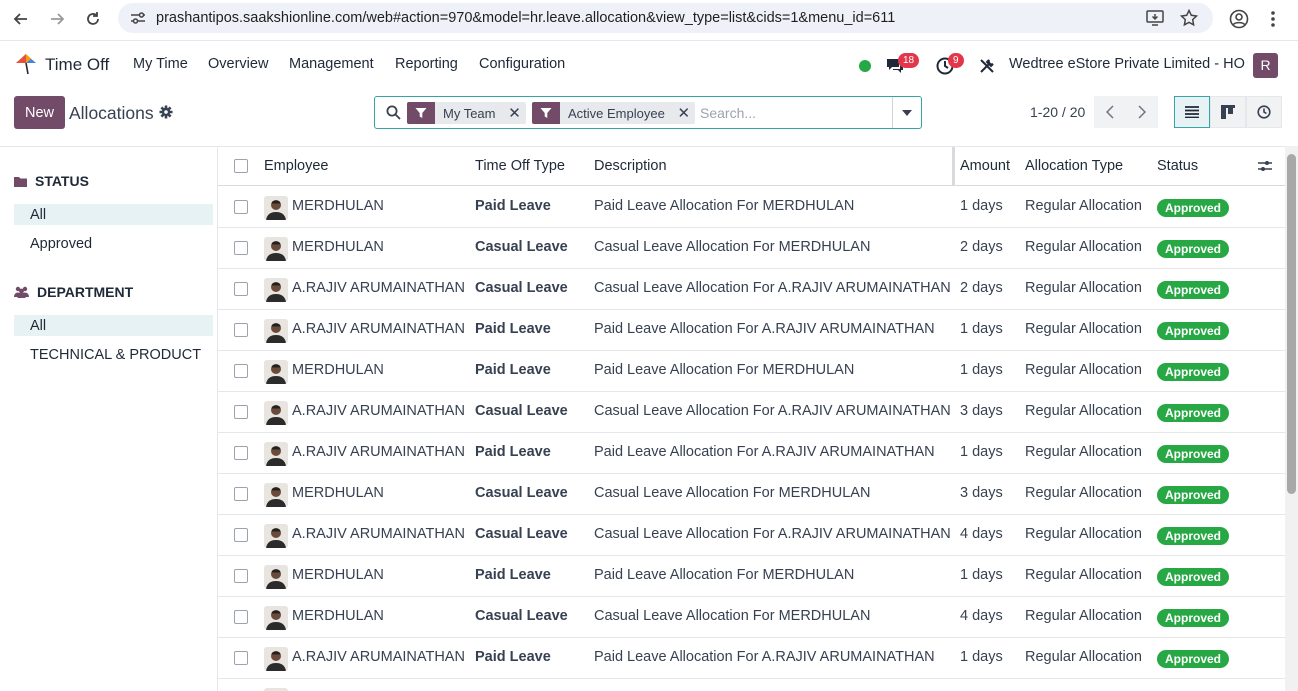 This screenshot has height=691, width=1298. I want to click on select-all-checkbox, so click(241, 166).